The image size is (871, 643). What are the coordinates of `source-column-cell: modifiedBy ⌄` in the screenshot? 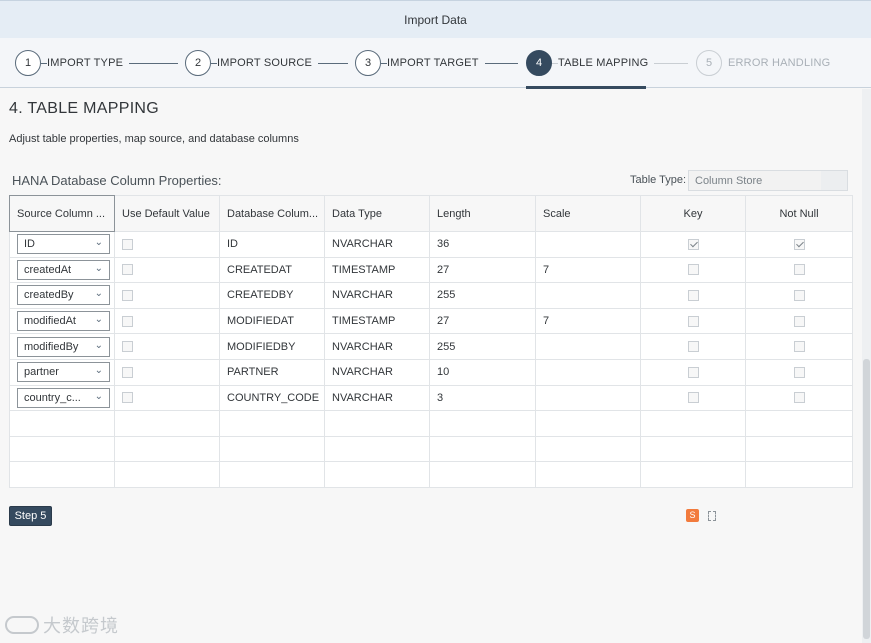 It's located at (62, 346).